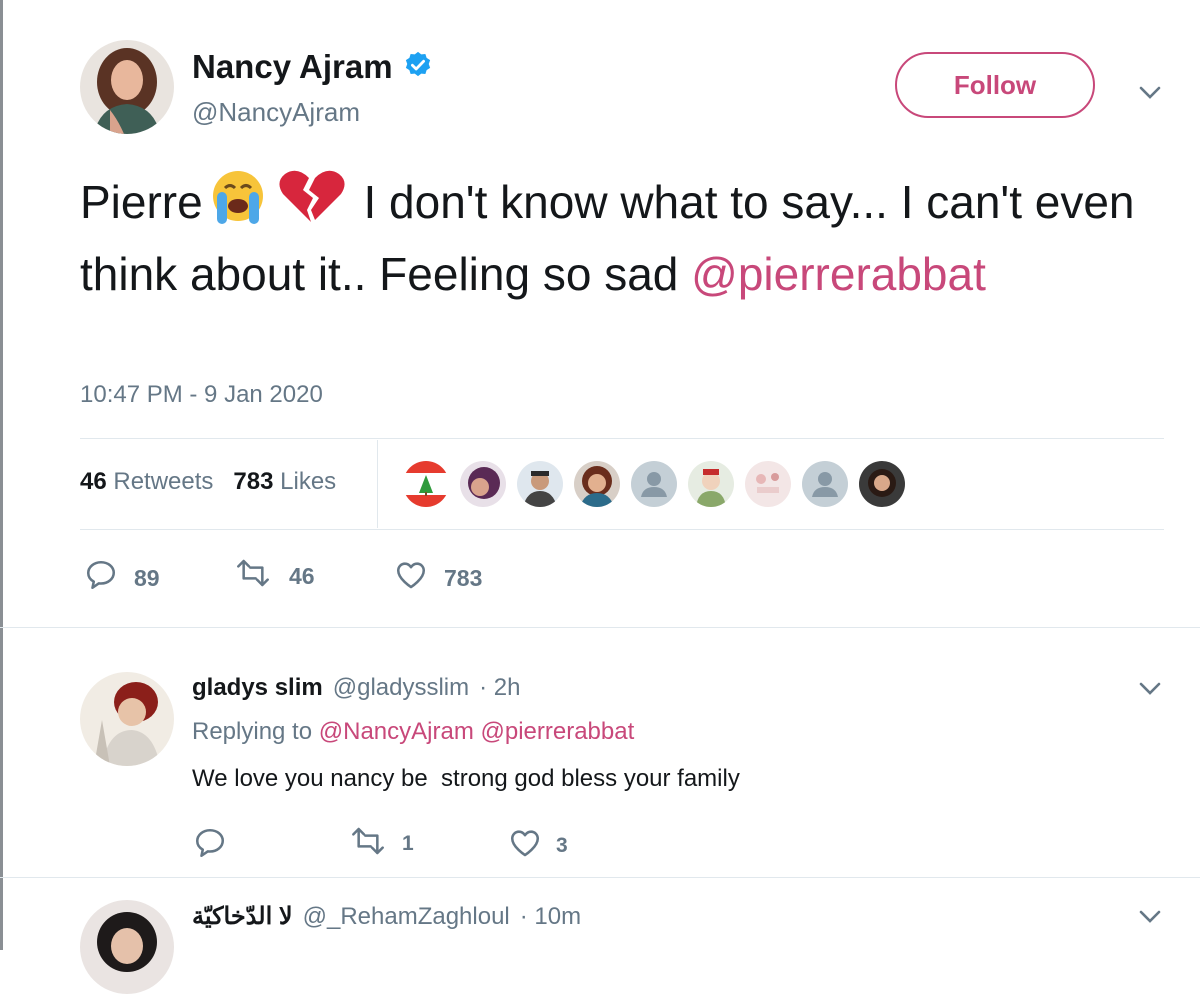  Describe the element at coordinates (122, 578) in the screenshot. I see `reply-action: 89` at that location.